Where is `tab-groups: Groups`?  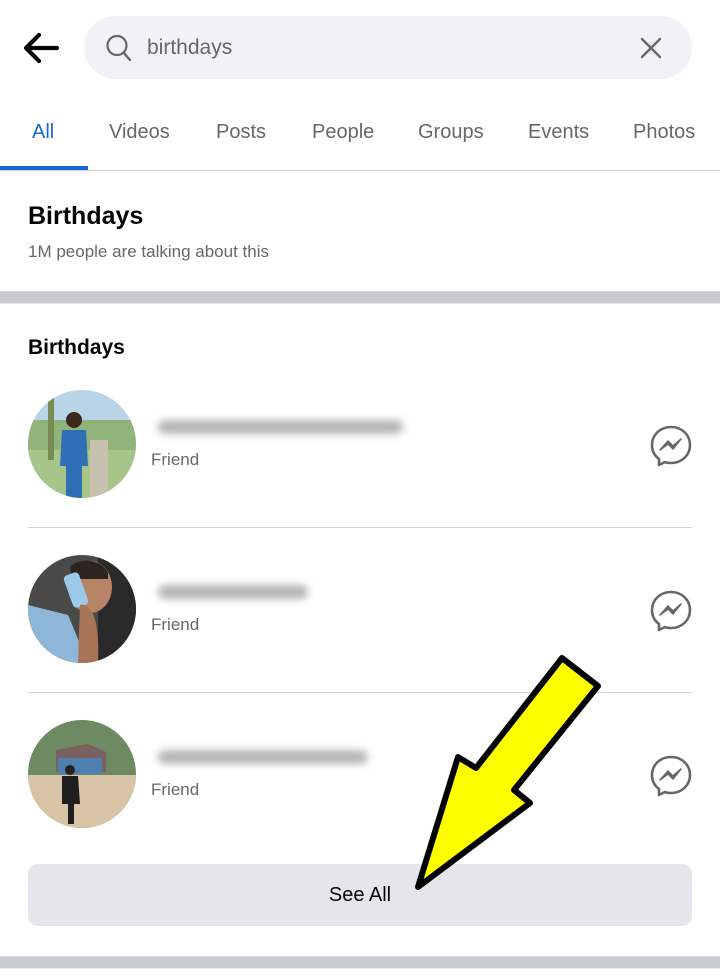 tab-groups: Groups is located at coordinates (451, 132).